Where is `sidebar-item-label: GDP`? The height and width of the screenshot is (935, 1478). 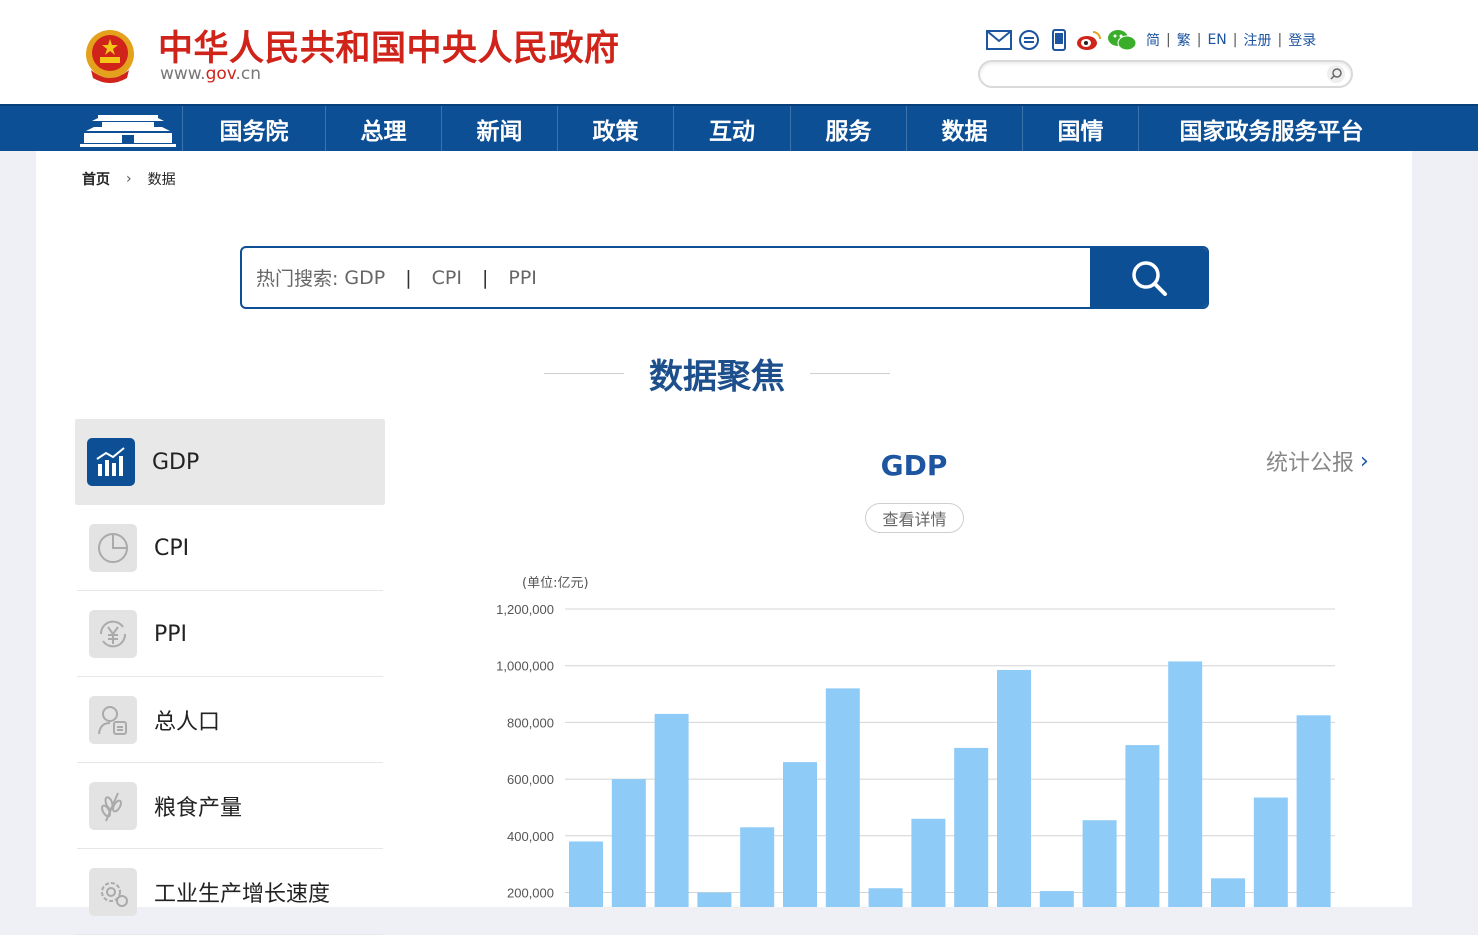 sidebar-item-label: GDP is located at coordinates (176, 462).